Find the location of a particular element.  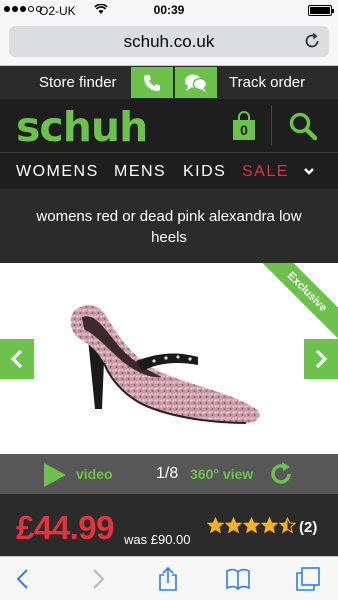

utility-nav: Store finder Track order is located at coordinates (169, 82).